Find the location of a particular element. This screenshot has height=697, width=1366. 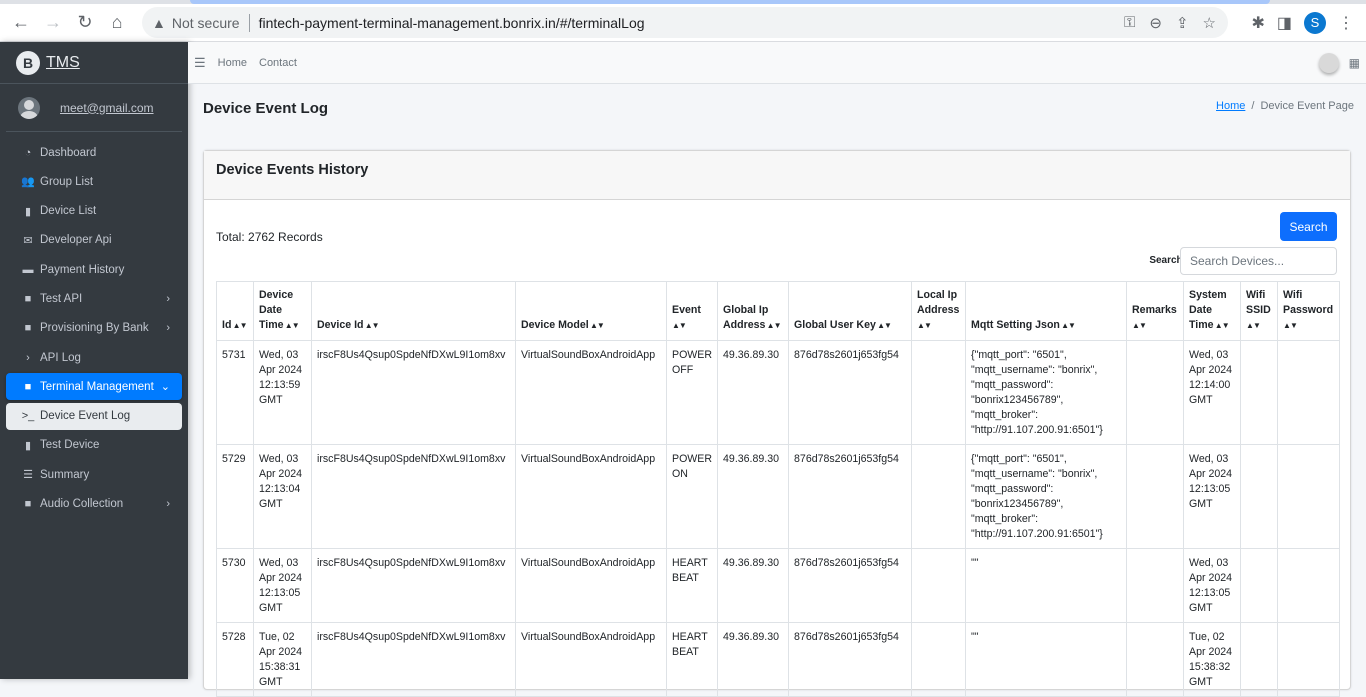

user-panel: meet@gmail.com is located at coordinates (94, 108).